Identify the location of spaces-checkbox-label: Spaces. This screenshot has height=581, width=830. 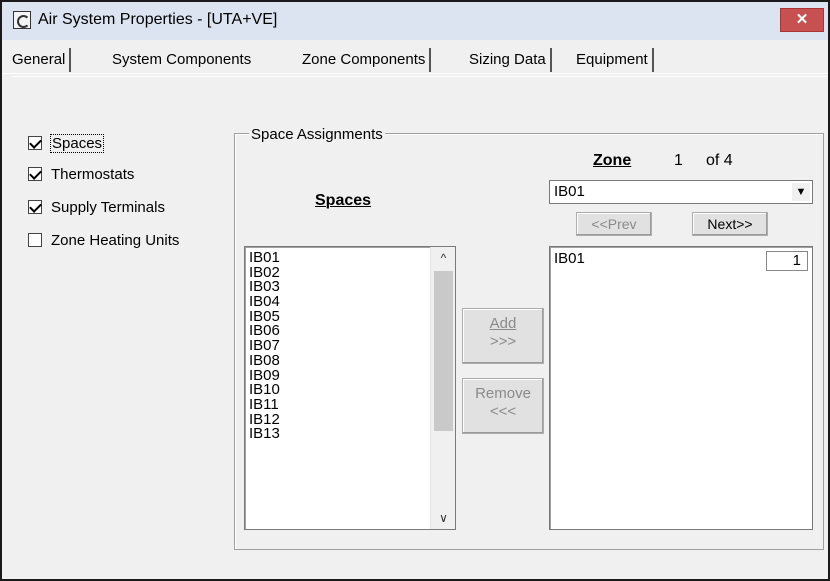
(77, 143).